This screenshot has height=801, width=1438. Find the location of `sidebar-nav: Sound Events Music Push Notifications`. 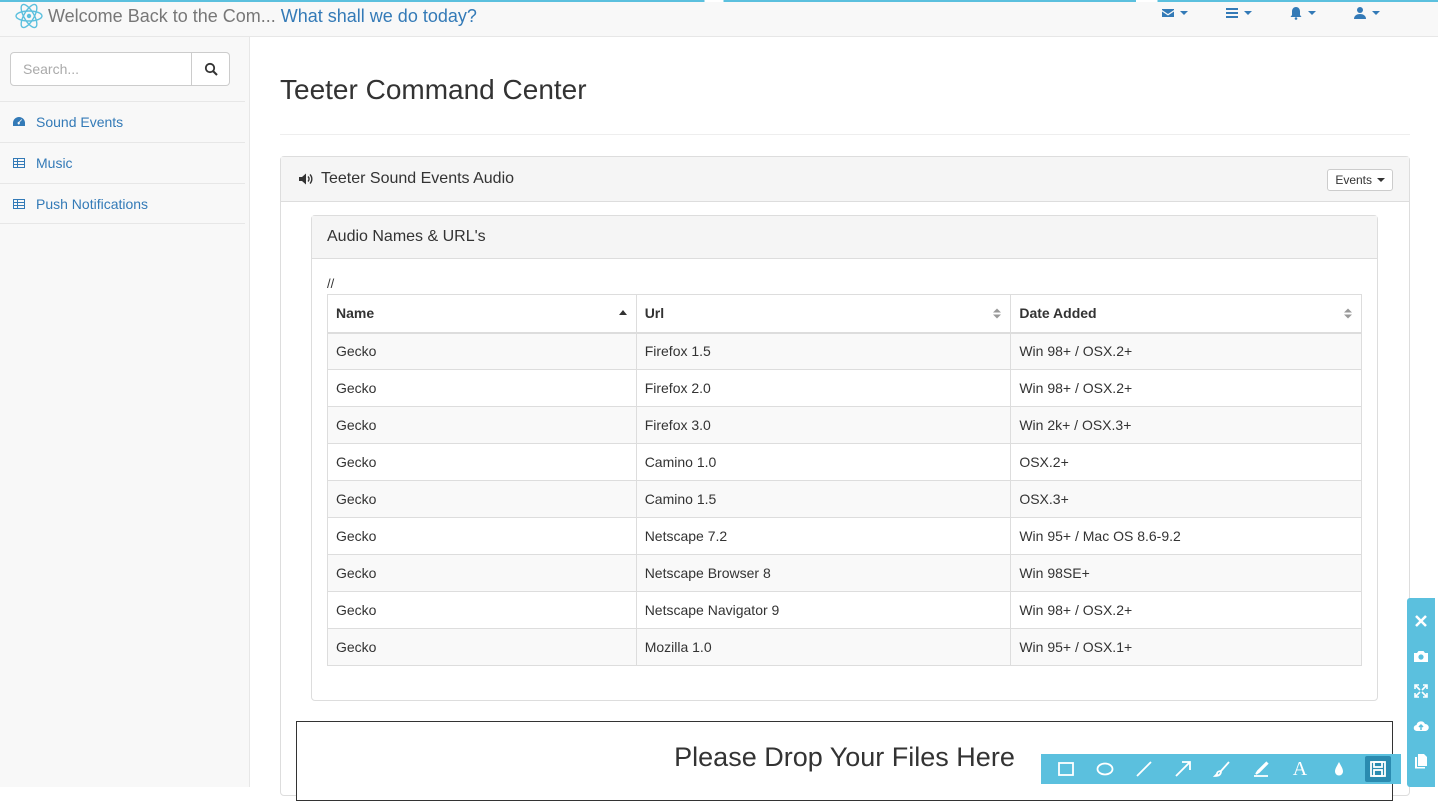

sidebar-nav: Sound Events Music Push Notifications is located at coordinates (122, 162).